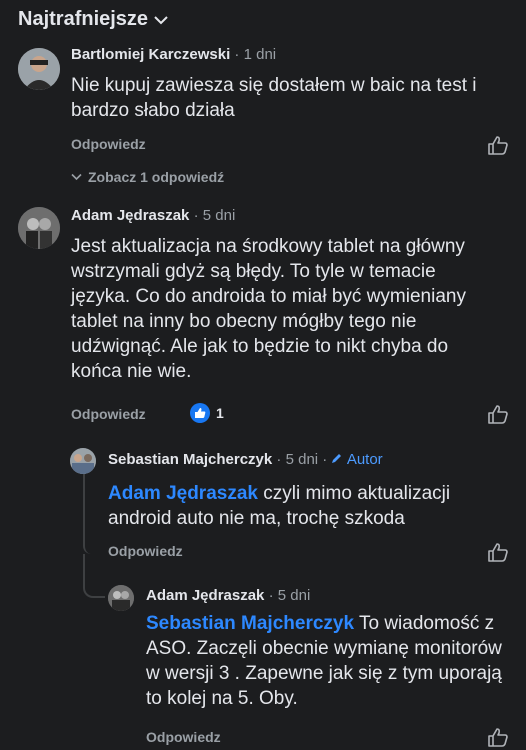 The height and width of the screenshot is (750, 526). I want to click on commenter-name: Bartlomiej Karczewski, so click(150, 54).